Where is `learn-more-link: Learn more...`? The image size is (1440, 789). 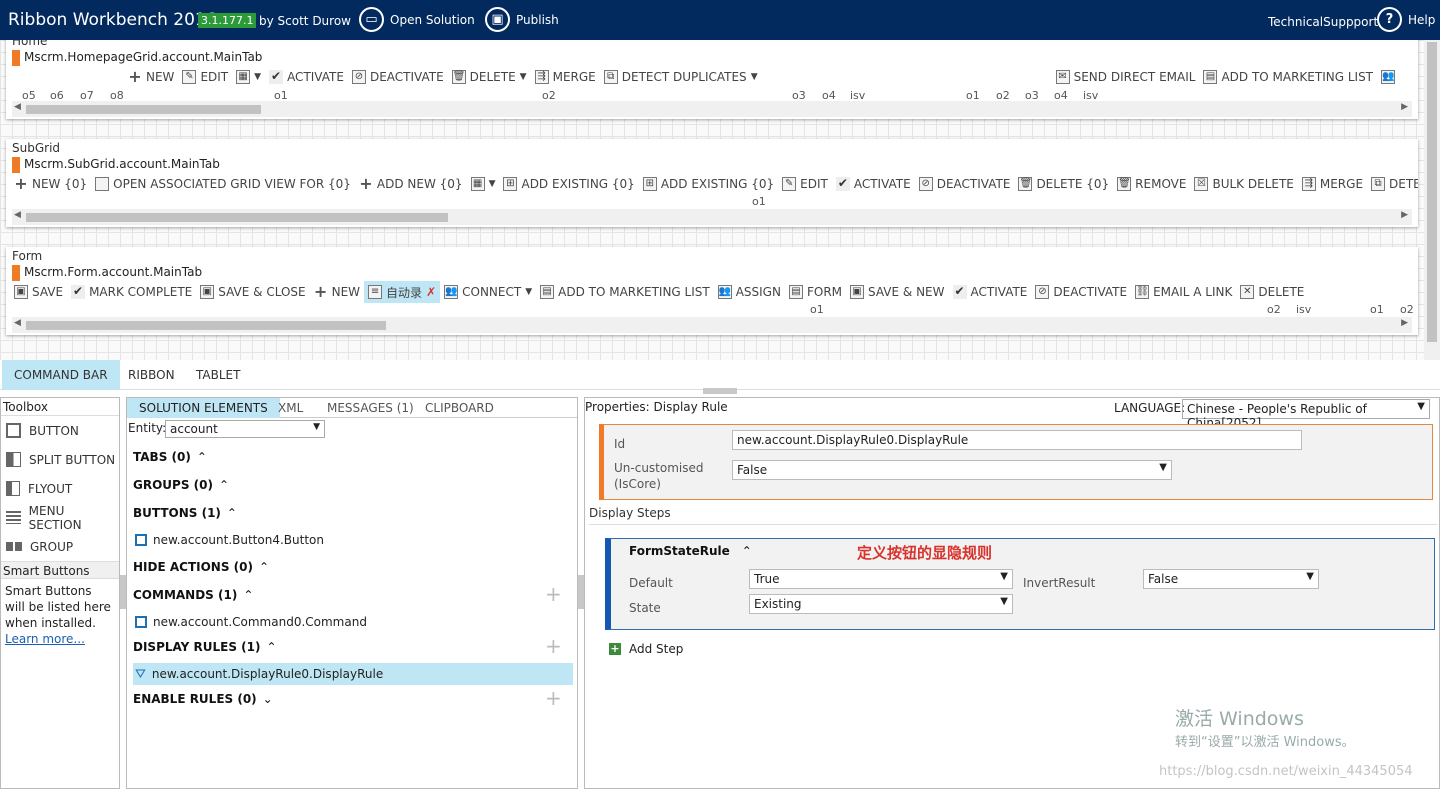
learn-more-link: Learn more... is located at coordinates (60, 639).